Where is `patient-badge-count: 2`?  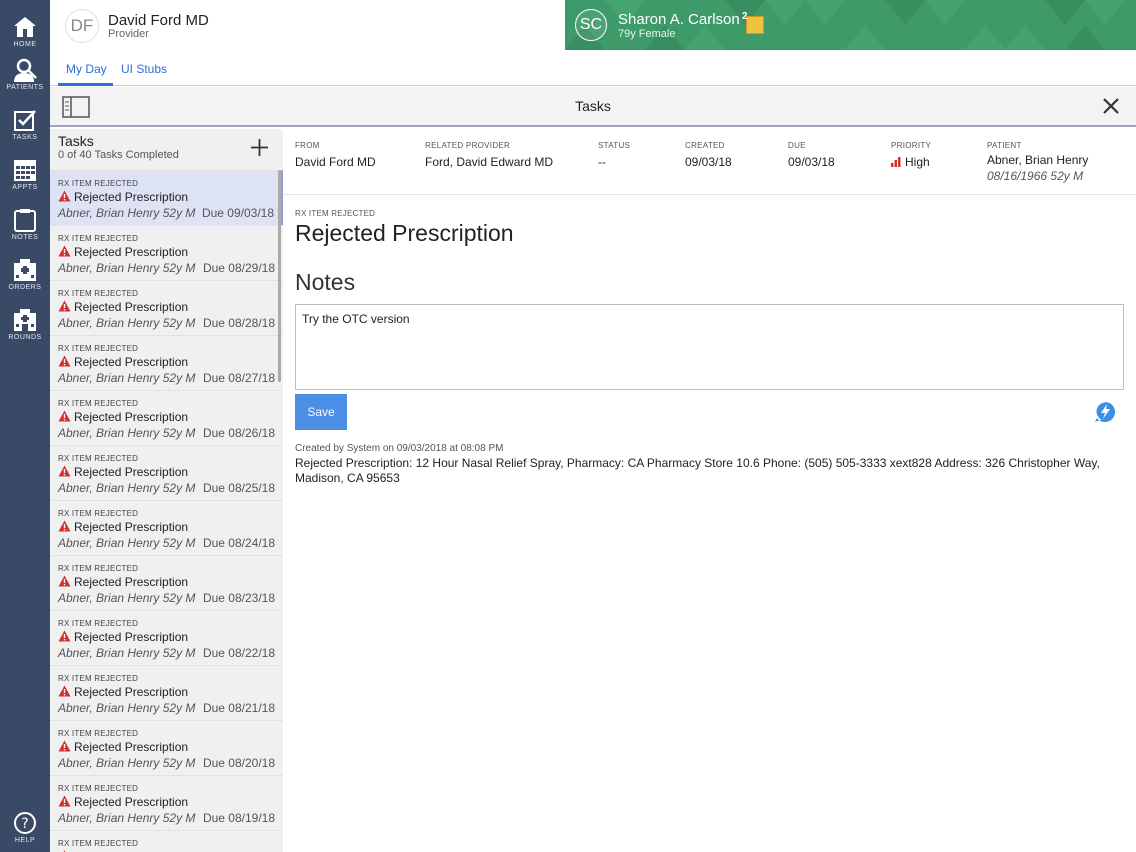 patient-badge-count: 2 is located at coordinates (745, 16).